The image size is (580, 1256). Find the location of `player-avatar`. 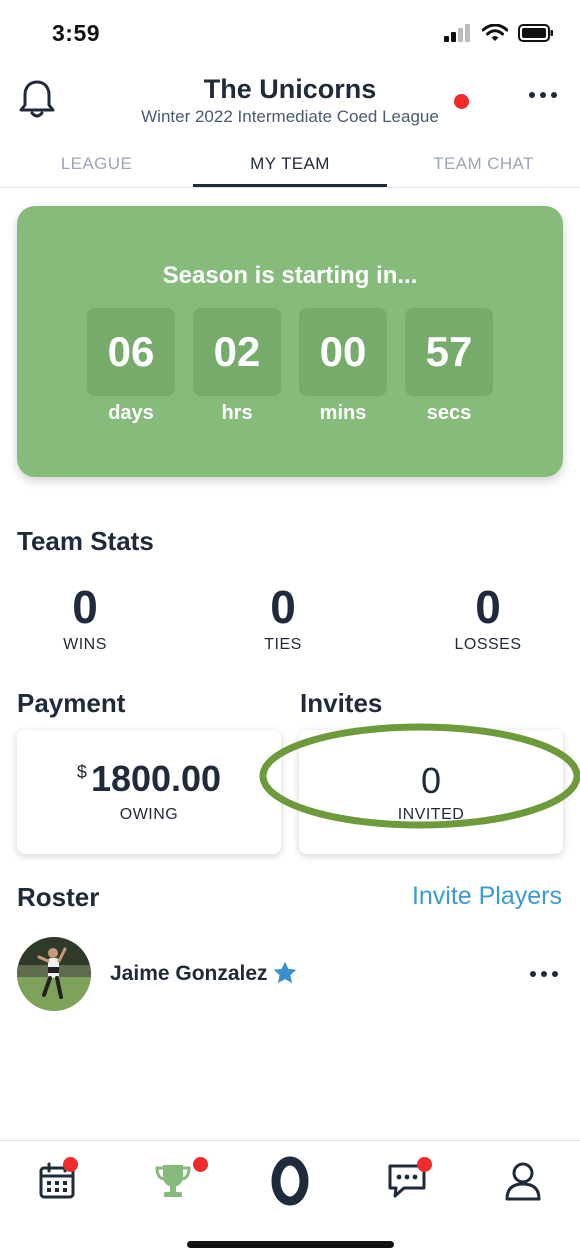

player-avatar is located at coordinates (54, 974).